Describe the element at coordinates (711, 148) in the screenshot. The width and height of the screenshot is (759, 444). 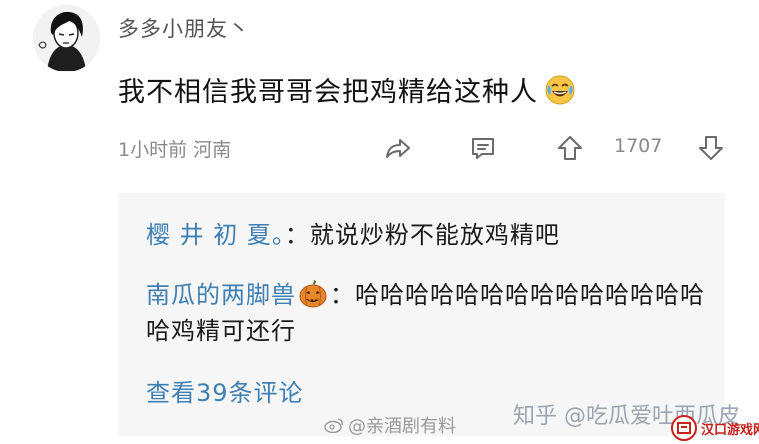
I see `downvote-icon` at that location.